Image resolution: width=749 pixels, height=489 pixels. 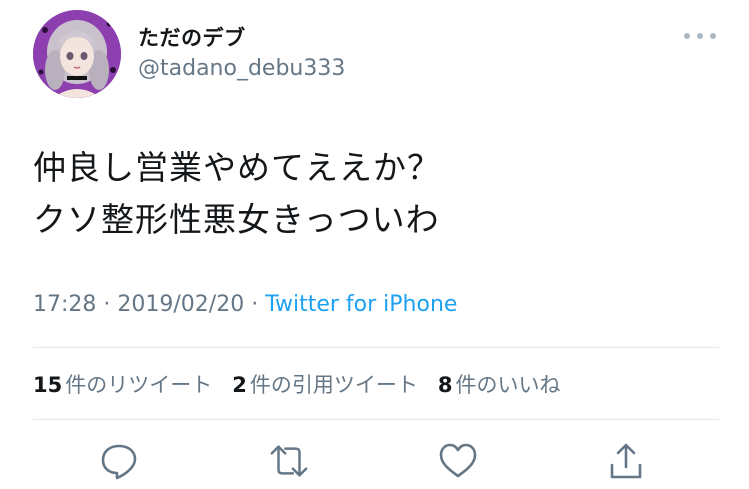 I want to click on username: @tadano_debu333, so click(x=241, y=68).